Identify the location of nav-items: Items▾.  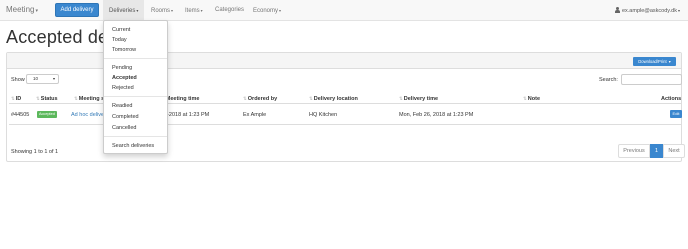
(194, 10).